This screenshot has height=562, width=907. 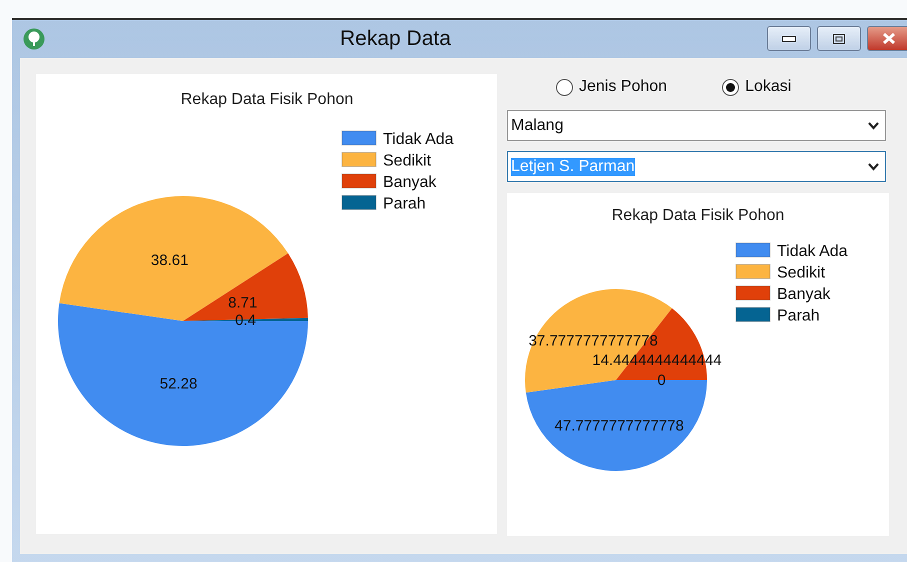 I want to click on radio-button: Jenis Pohon, so click(x=612, y=87).